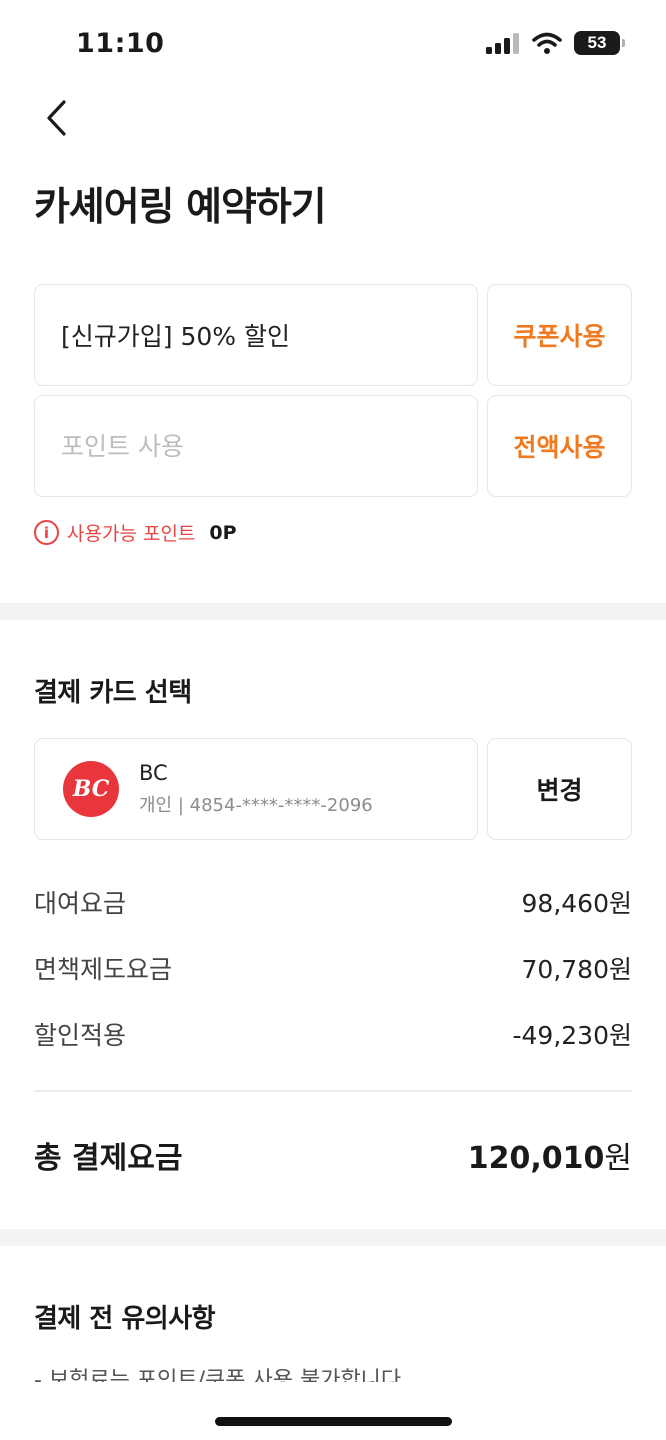  Describe the element at coordinates (269, 446) in the screenshot. I see `points-input` at that location.